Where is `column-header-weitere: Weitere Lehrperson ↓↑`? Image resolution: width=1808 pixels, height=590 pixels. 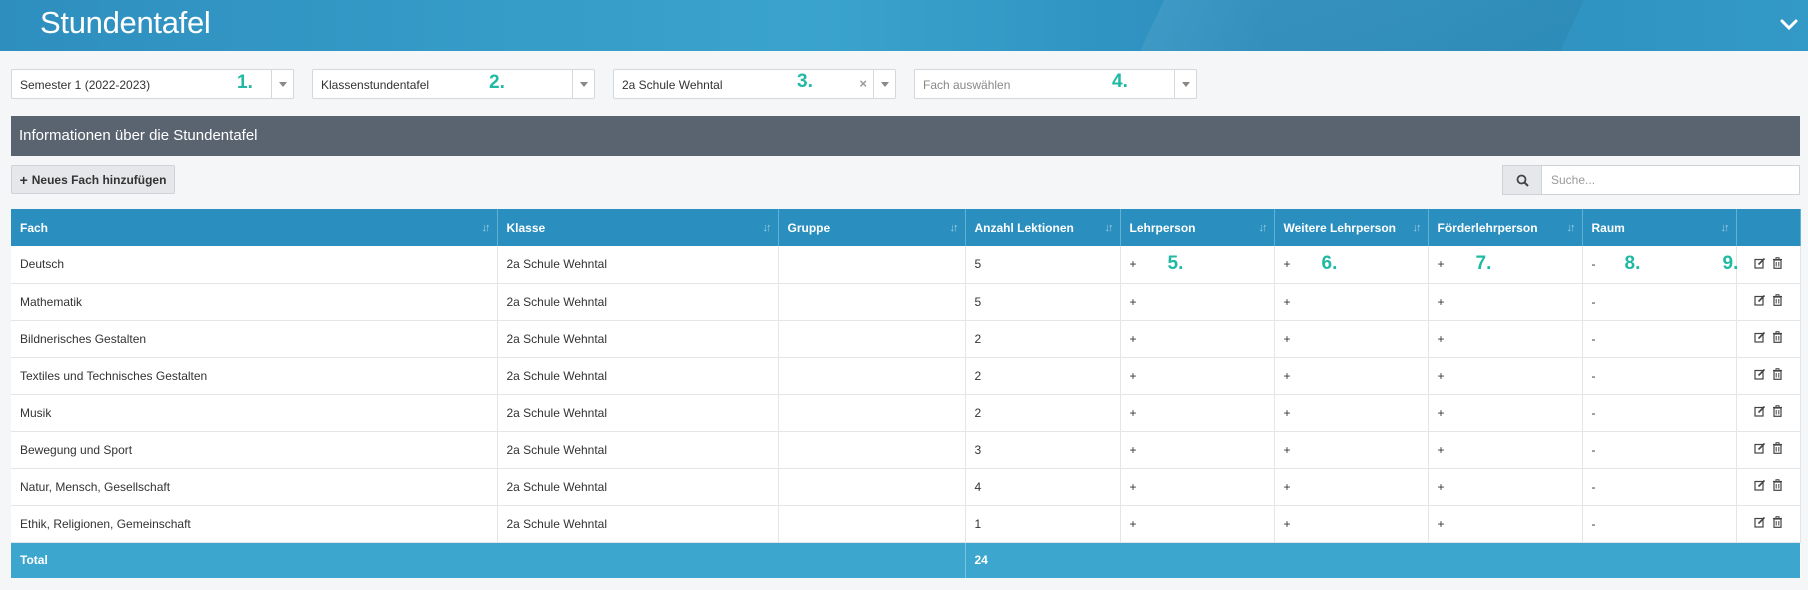 column-header-weitere: Weitere Lehrperson ↓↑ is located at coordinates (1351, 227).